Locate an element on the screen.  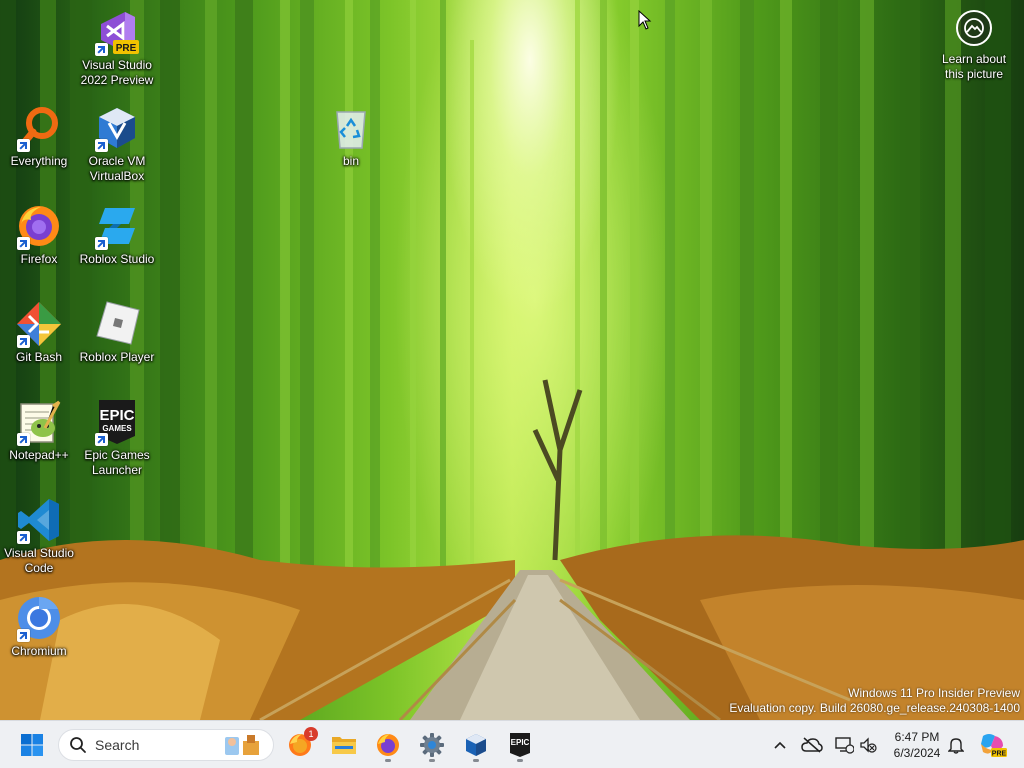
learn-about-this-picture: Learn about this picture is located at coordinates (974, 46).